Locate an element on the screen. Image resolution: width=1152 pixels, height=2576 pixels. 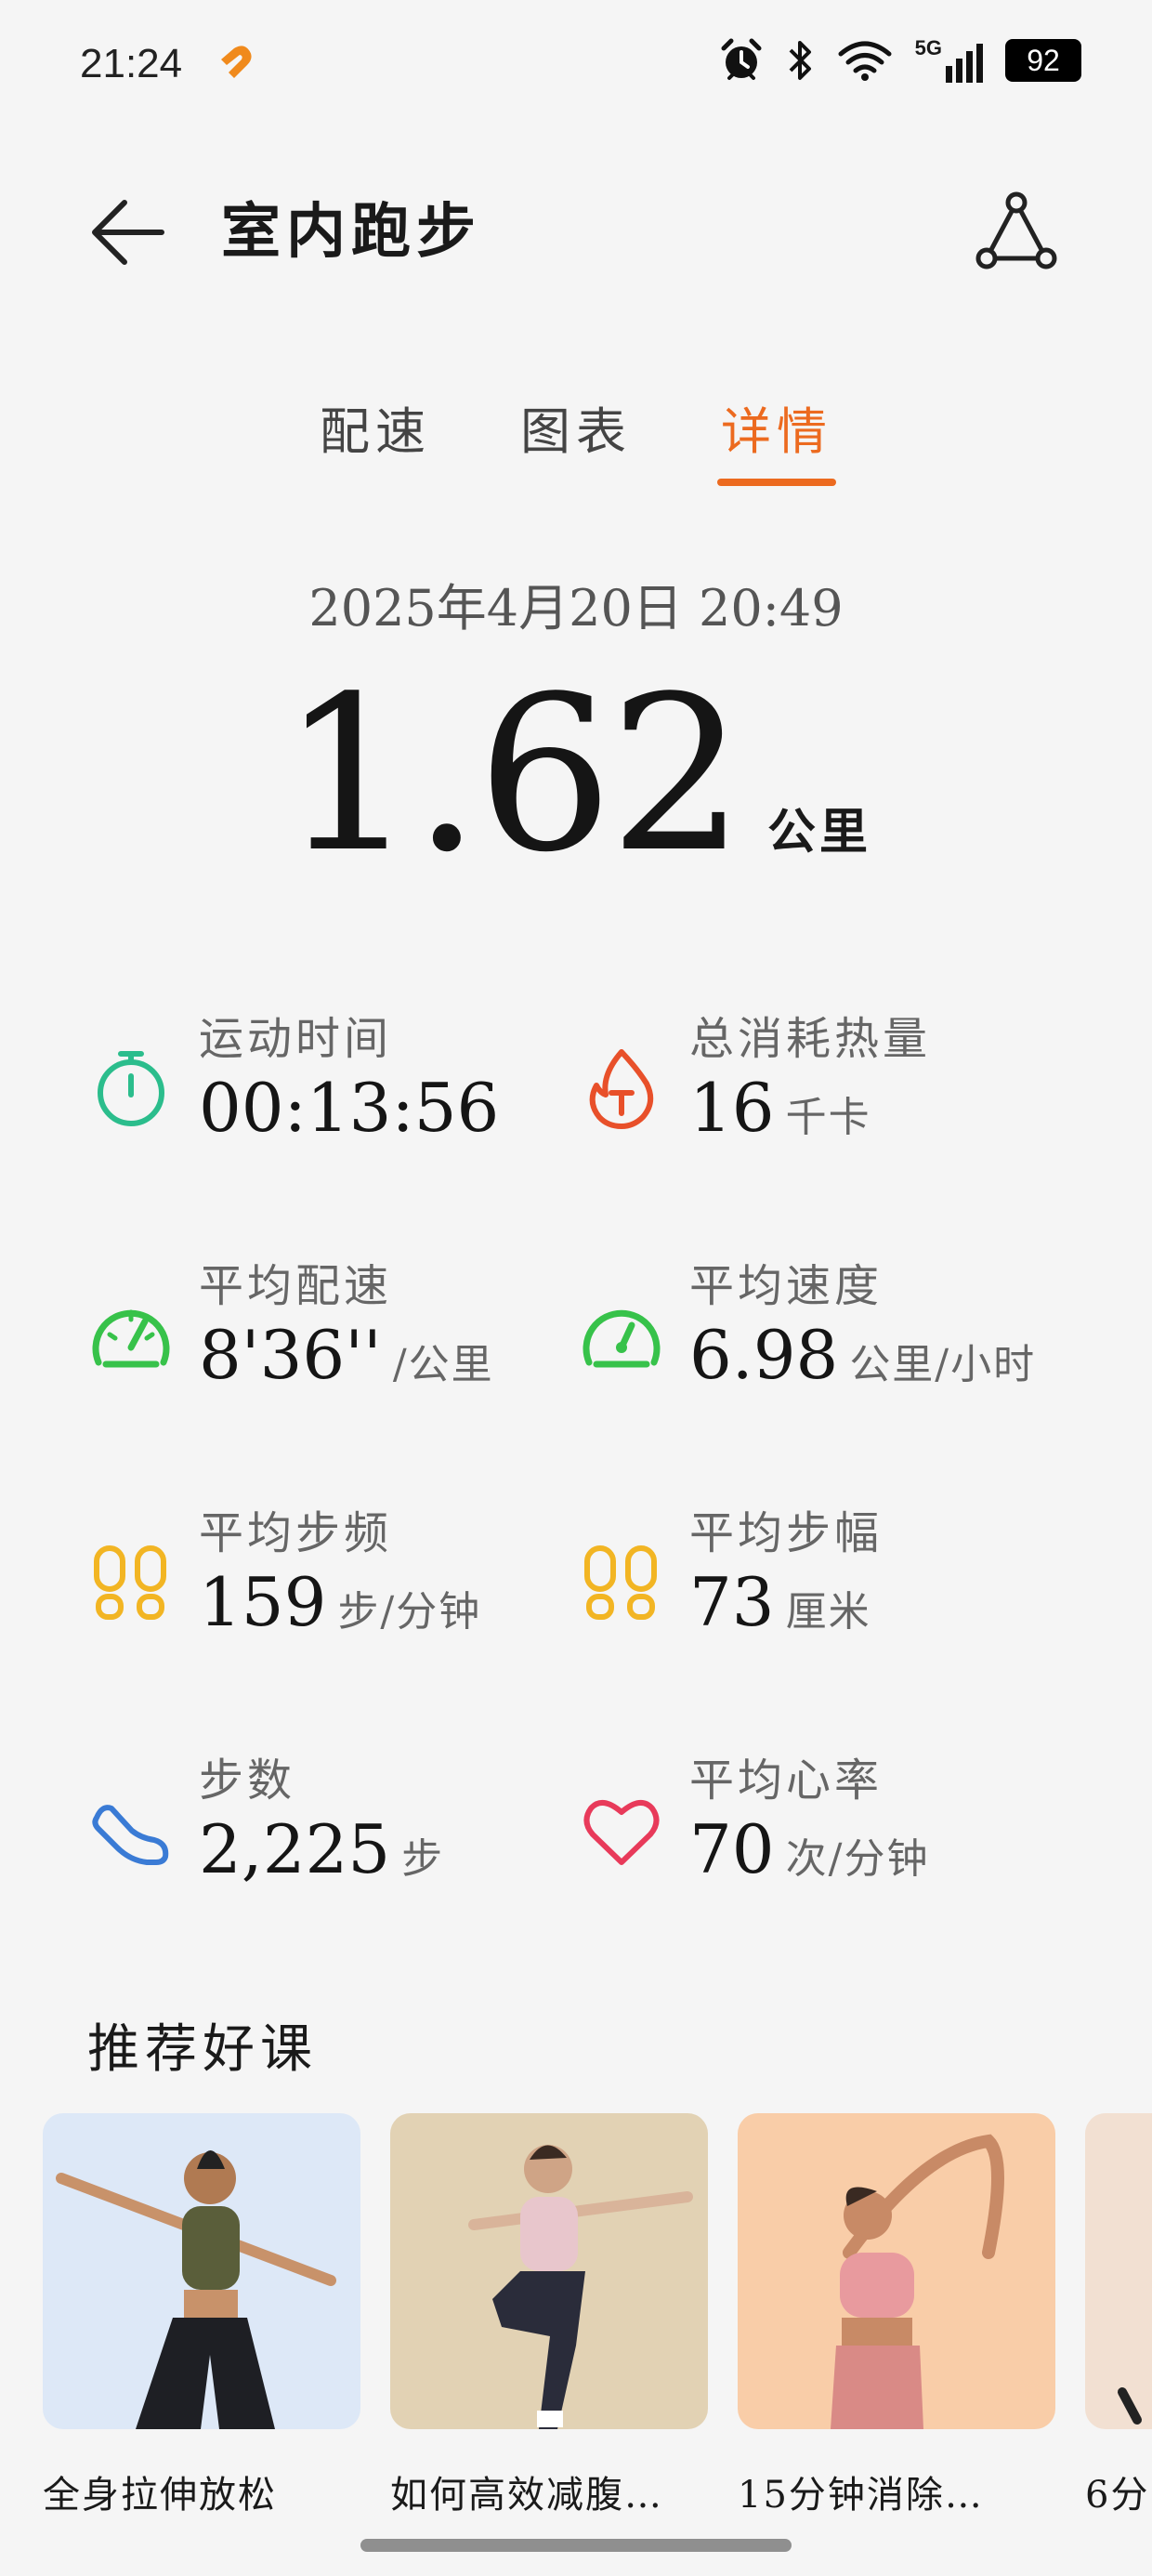
tab-details: 详情 is located at coordinates (776, 438).